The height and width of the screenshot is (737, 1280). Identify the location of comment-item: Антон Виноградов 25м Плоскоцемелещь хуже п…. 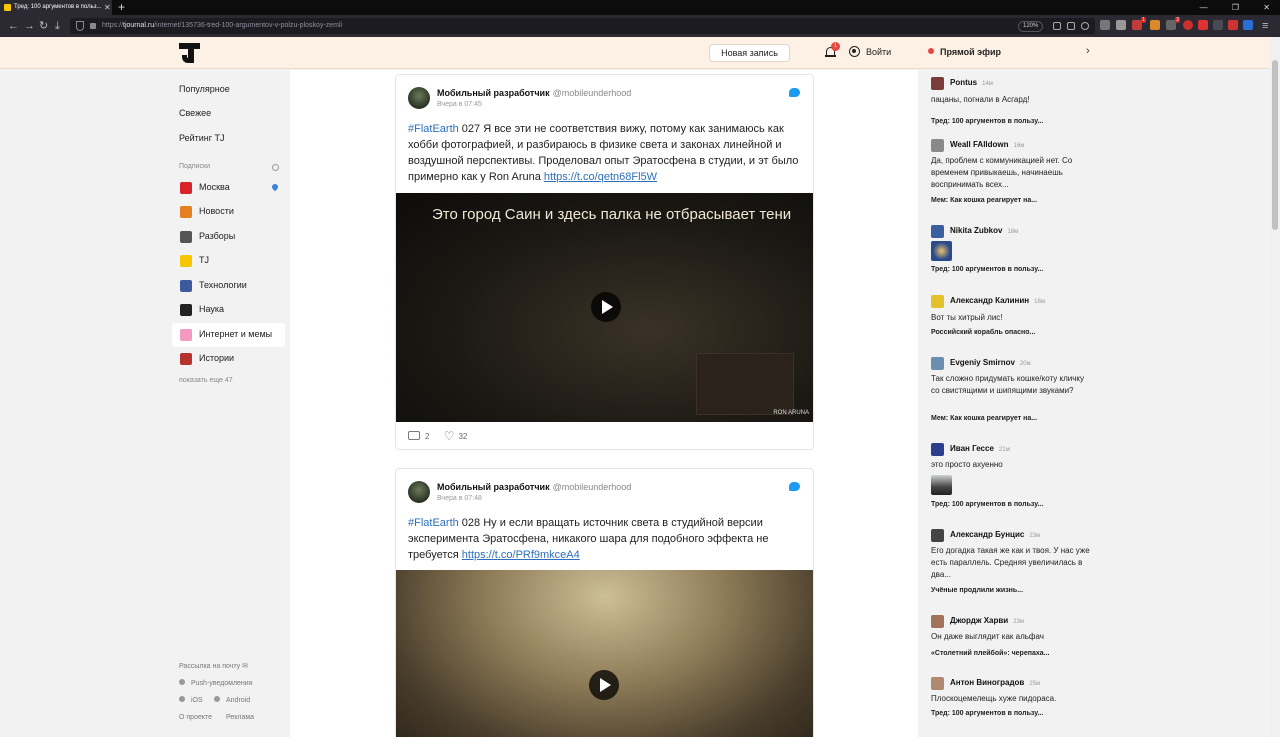
(1011, 699).